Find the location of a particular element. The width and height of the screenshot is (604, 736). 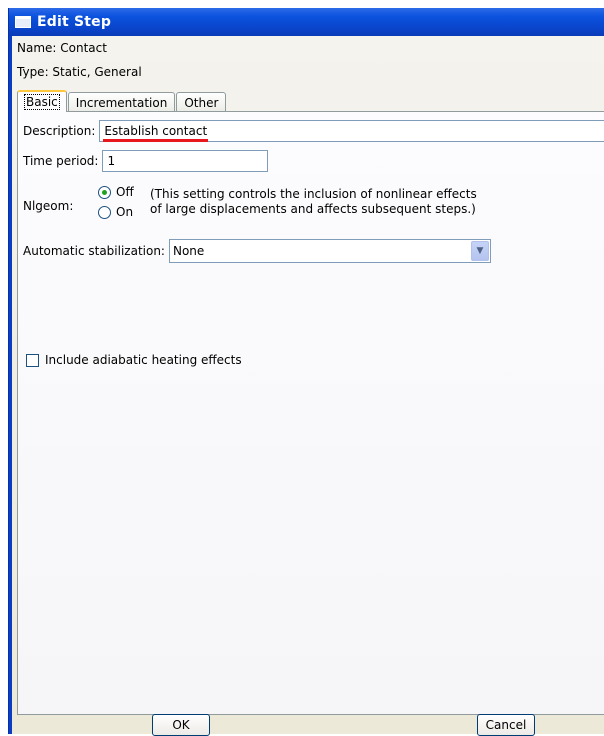

tab-basic: Basic is located at coordinates (42, 101).